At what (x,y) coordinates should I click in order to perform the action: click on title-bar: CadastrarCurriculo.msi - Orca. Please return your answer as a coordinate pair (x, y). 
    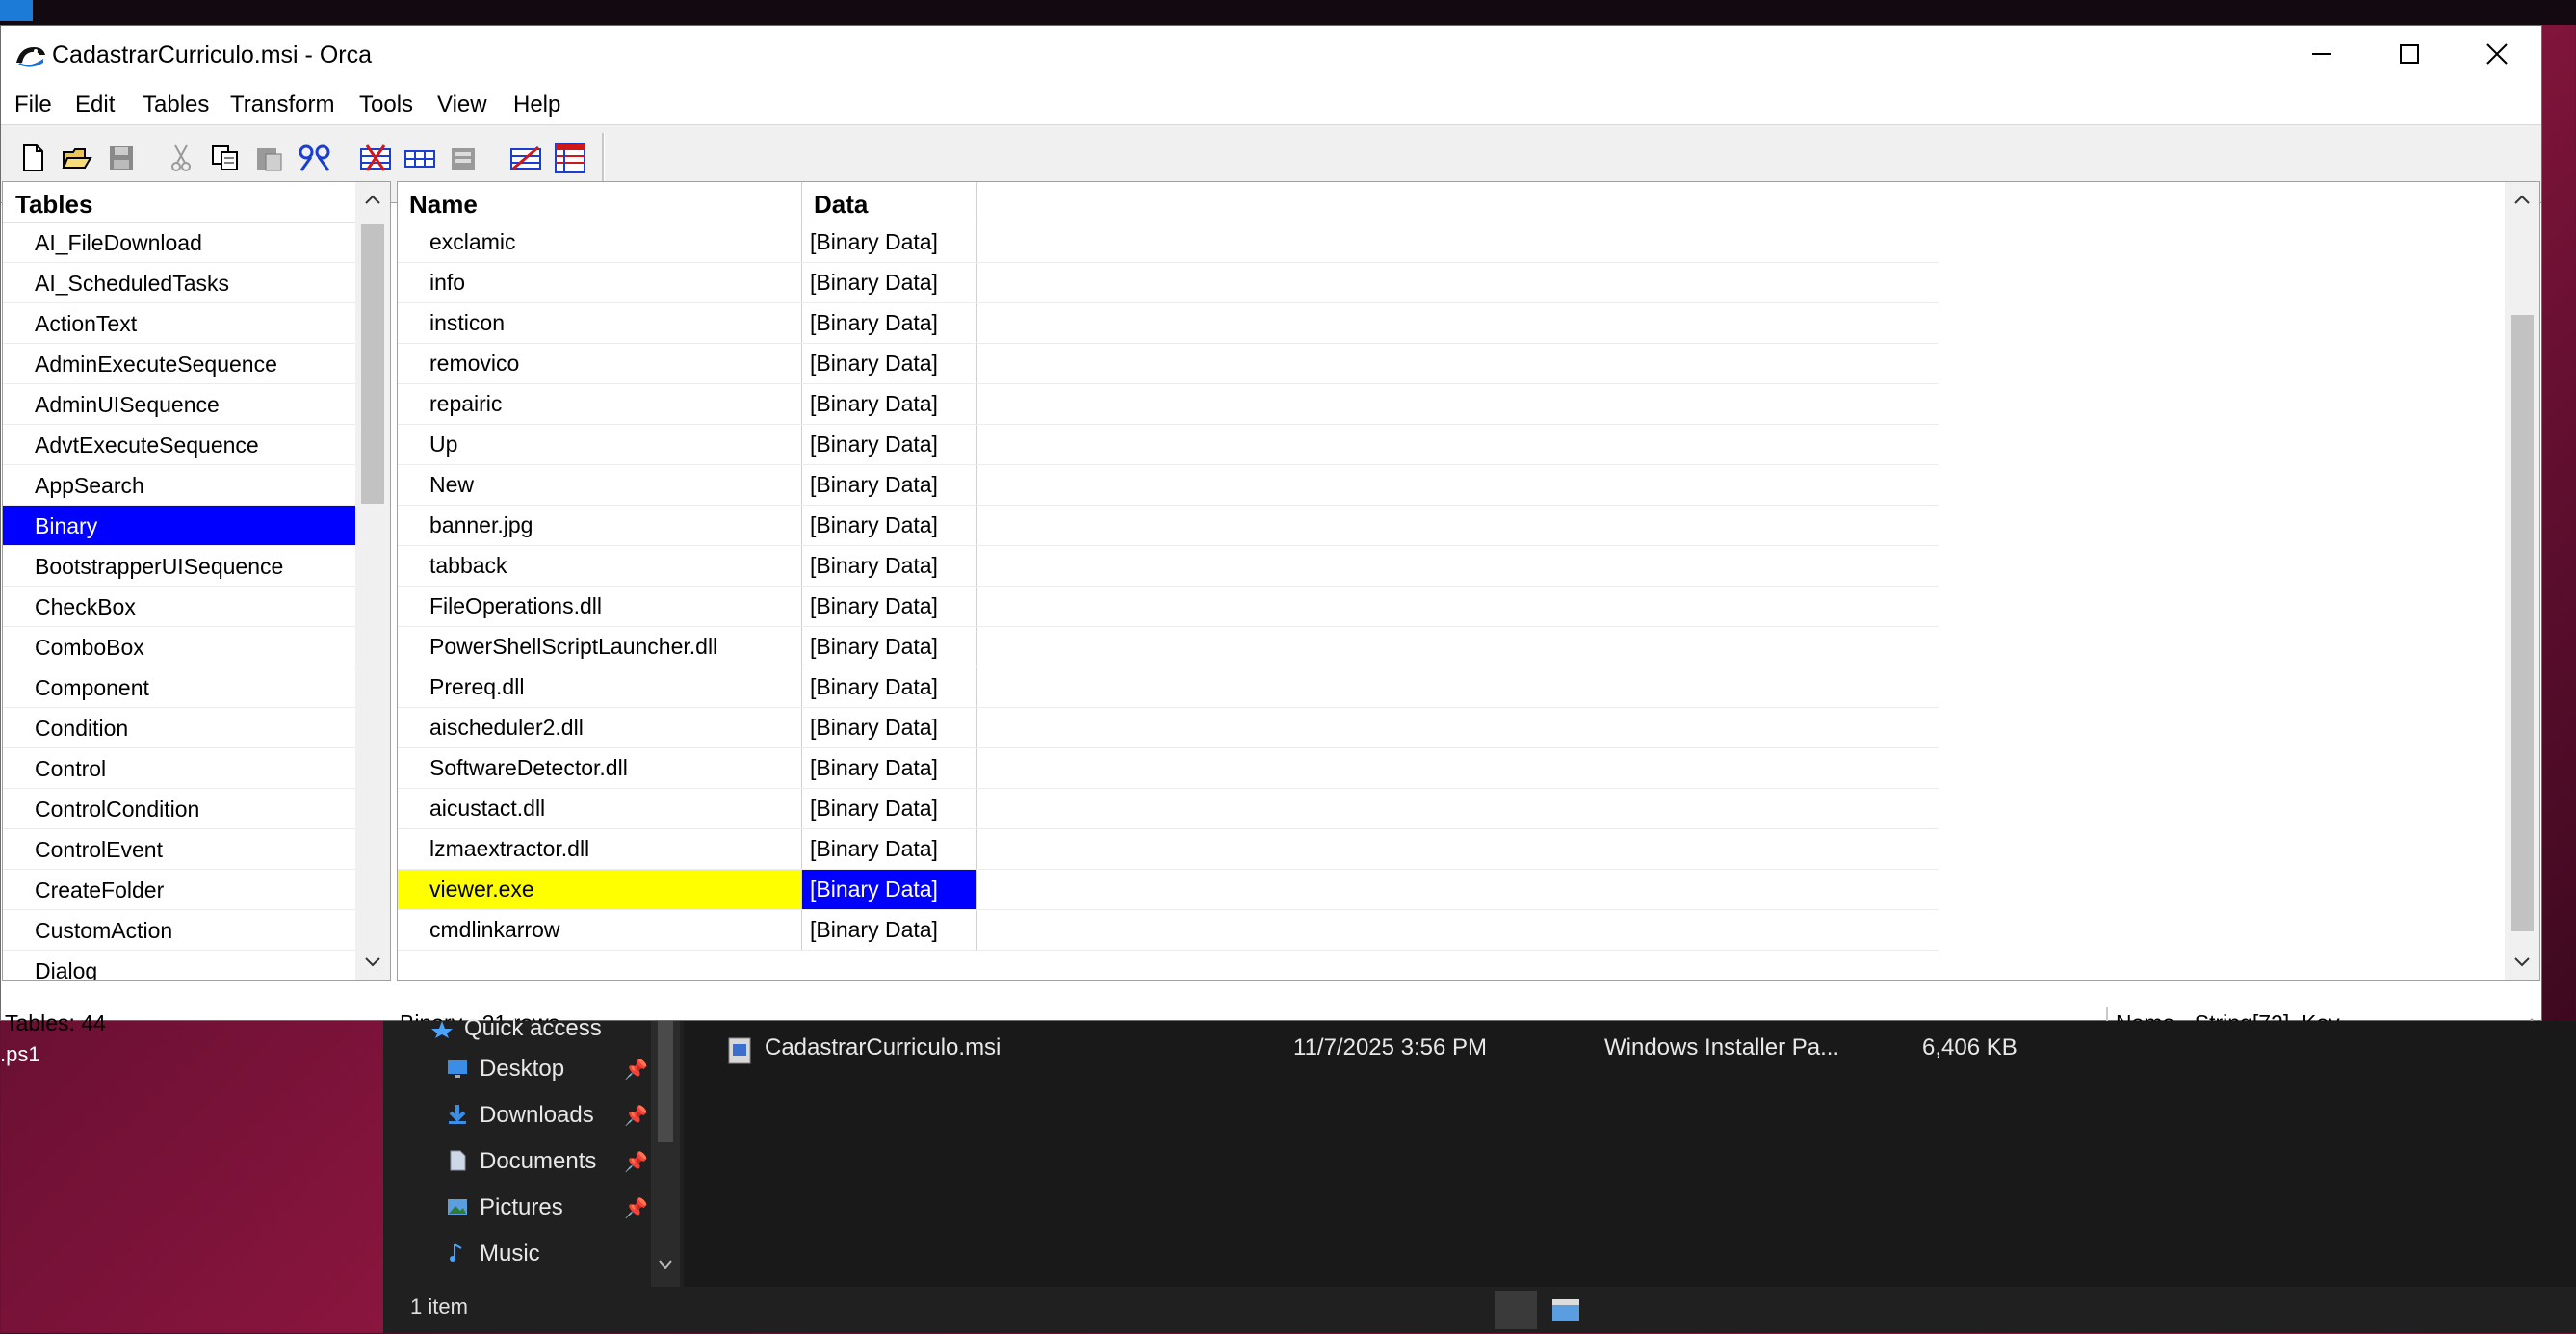
    Looking at the image, I should click on (1271, 56).